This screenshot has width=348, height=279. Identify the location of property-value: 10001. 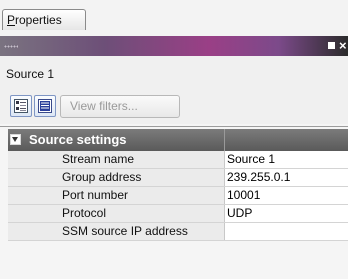
(286, 195).